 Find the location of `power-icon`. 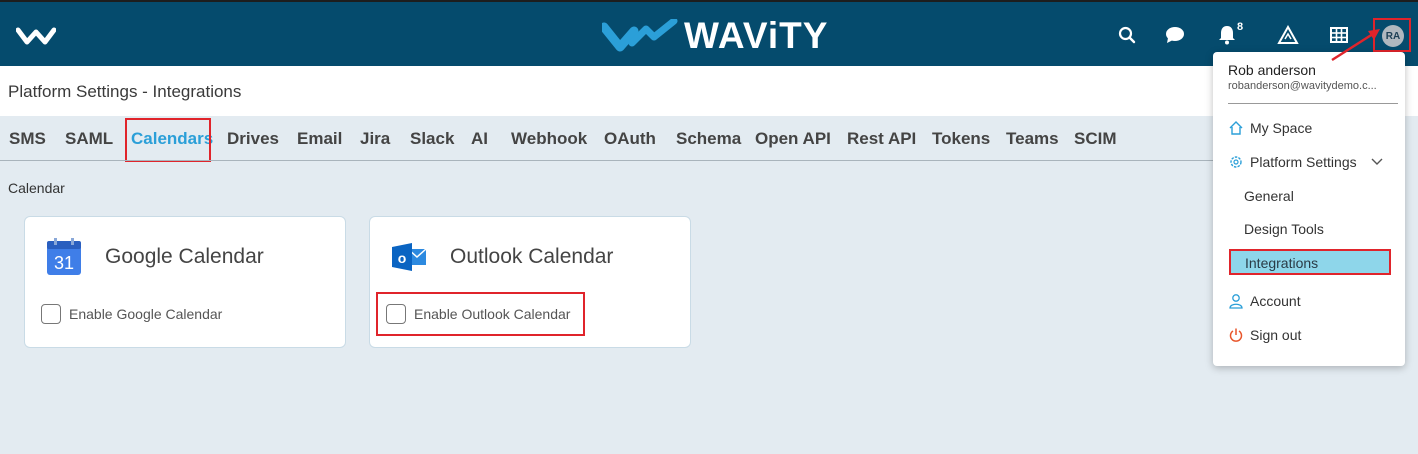

power-icon is located at coordinates (1236, 335).